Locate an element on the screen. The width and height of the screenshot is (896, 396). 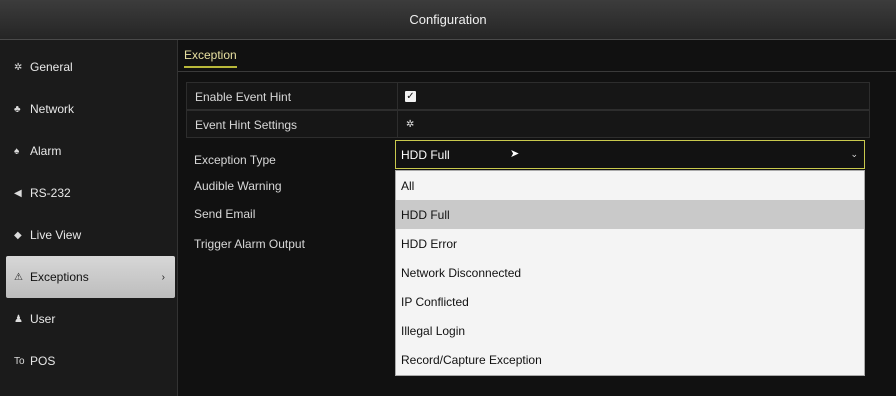
option-hdd-error: HDD Error is located at coordinates (630, 243).